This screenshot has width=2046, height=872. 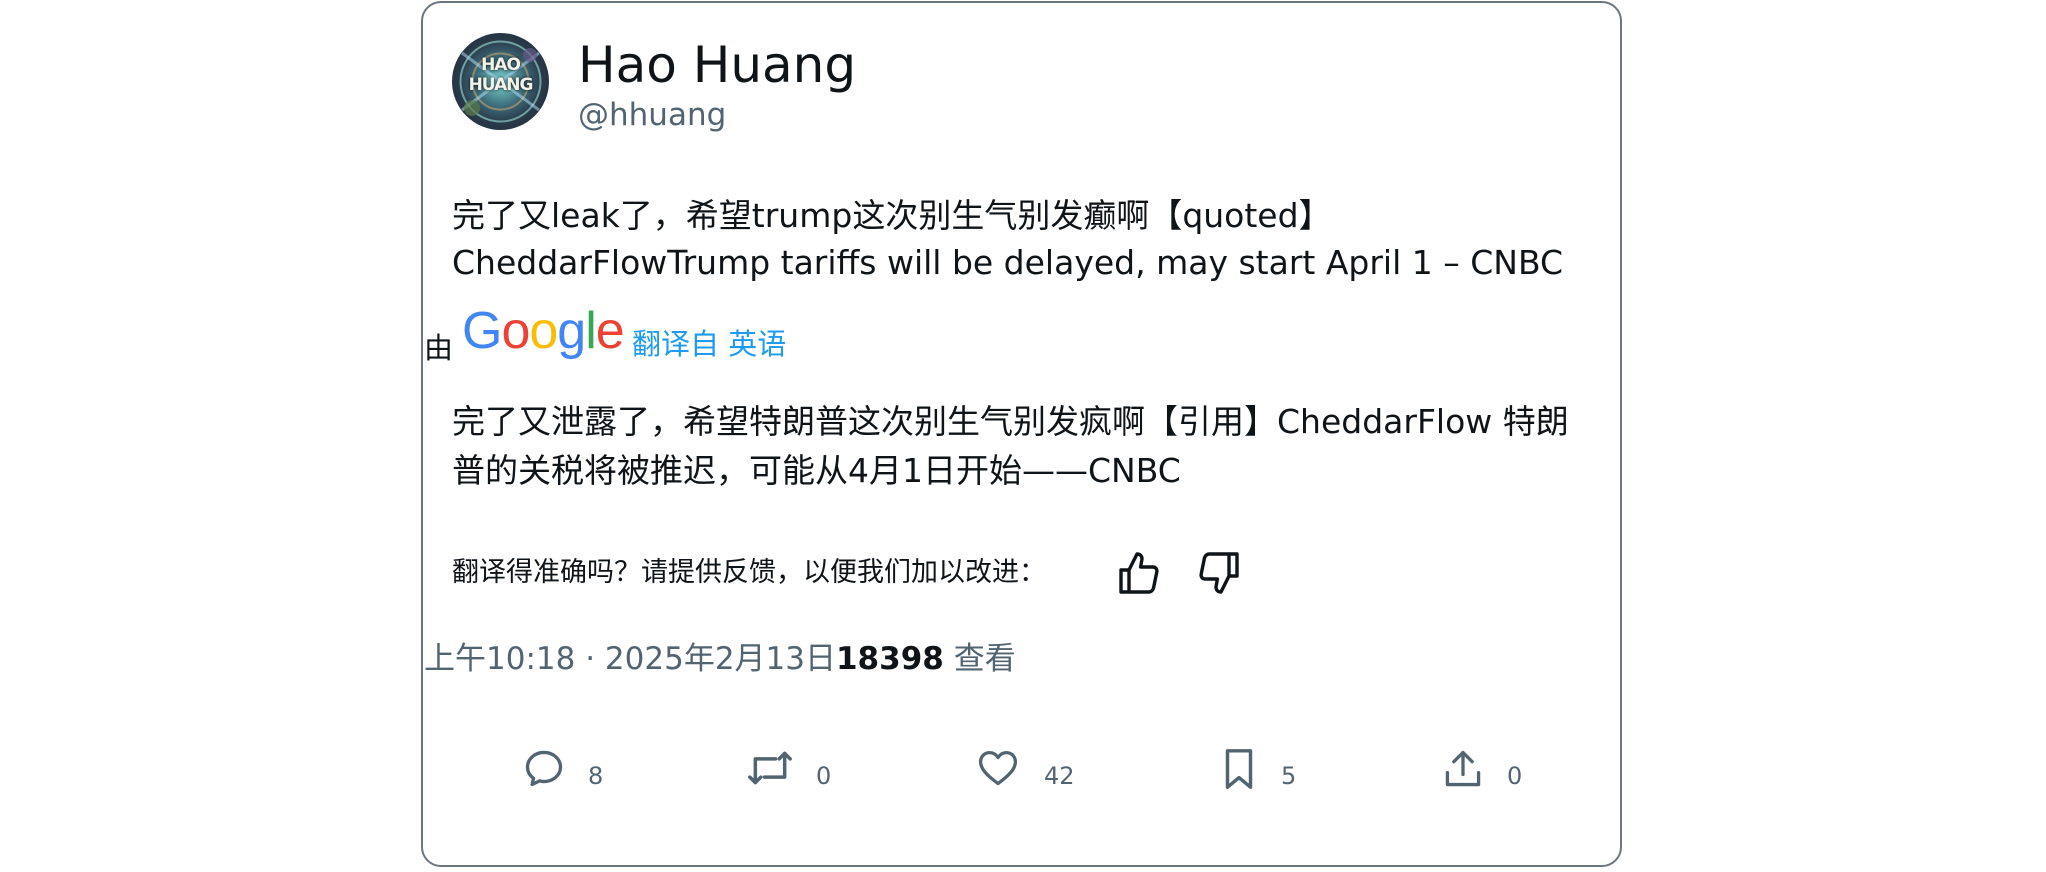 I want to click on bookmark-icon, so click(x=1239, y=769).